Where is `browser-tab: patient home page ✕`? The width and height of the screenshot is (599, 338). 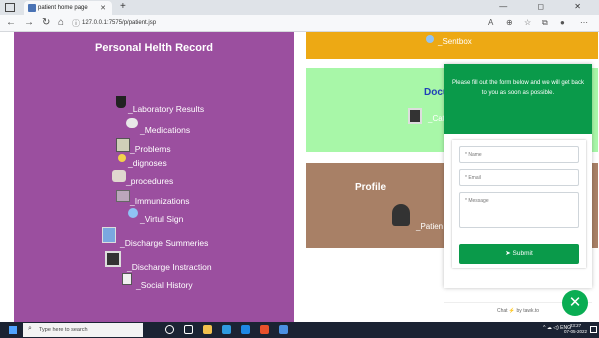
browser-tab: patient home page ✕ is located at coordinates (68, 8).